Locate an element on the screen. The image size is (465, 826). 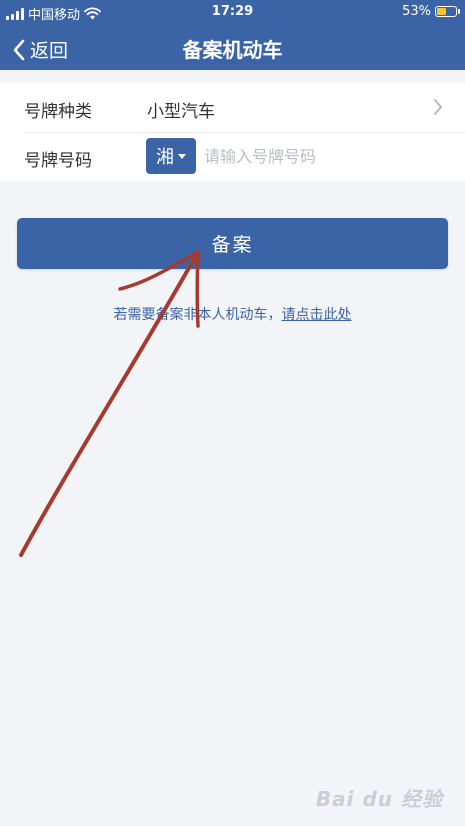
chevron-left-icon is located at coordinates (19, 49).